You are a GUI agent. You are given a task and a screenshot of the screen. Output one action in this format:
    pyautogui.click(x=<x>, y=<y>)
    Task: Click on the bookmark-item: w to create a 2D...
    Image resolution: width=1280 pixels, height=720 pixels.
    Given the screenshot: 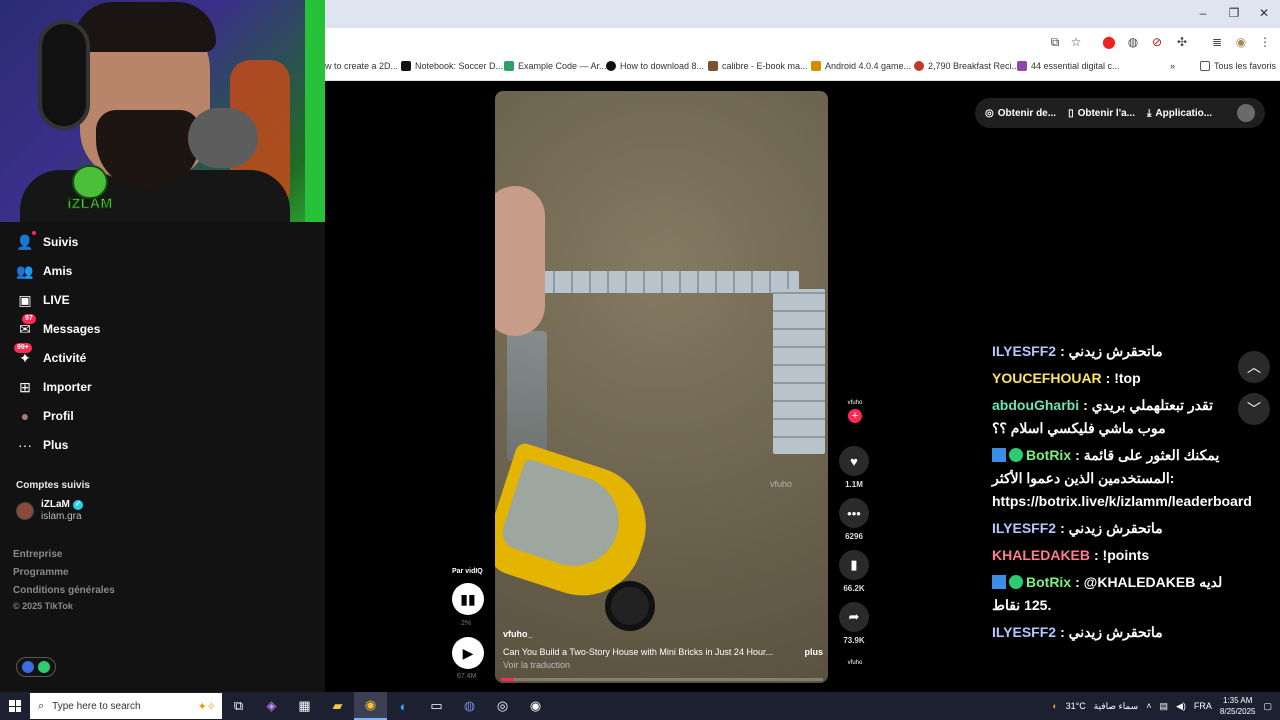 What is the action you would take?
    pyautogui.click(x=361, y=66)
    